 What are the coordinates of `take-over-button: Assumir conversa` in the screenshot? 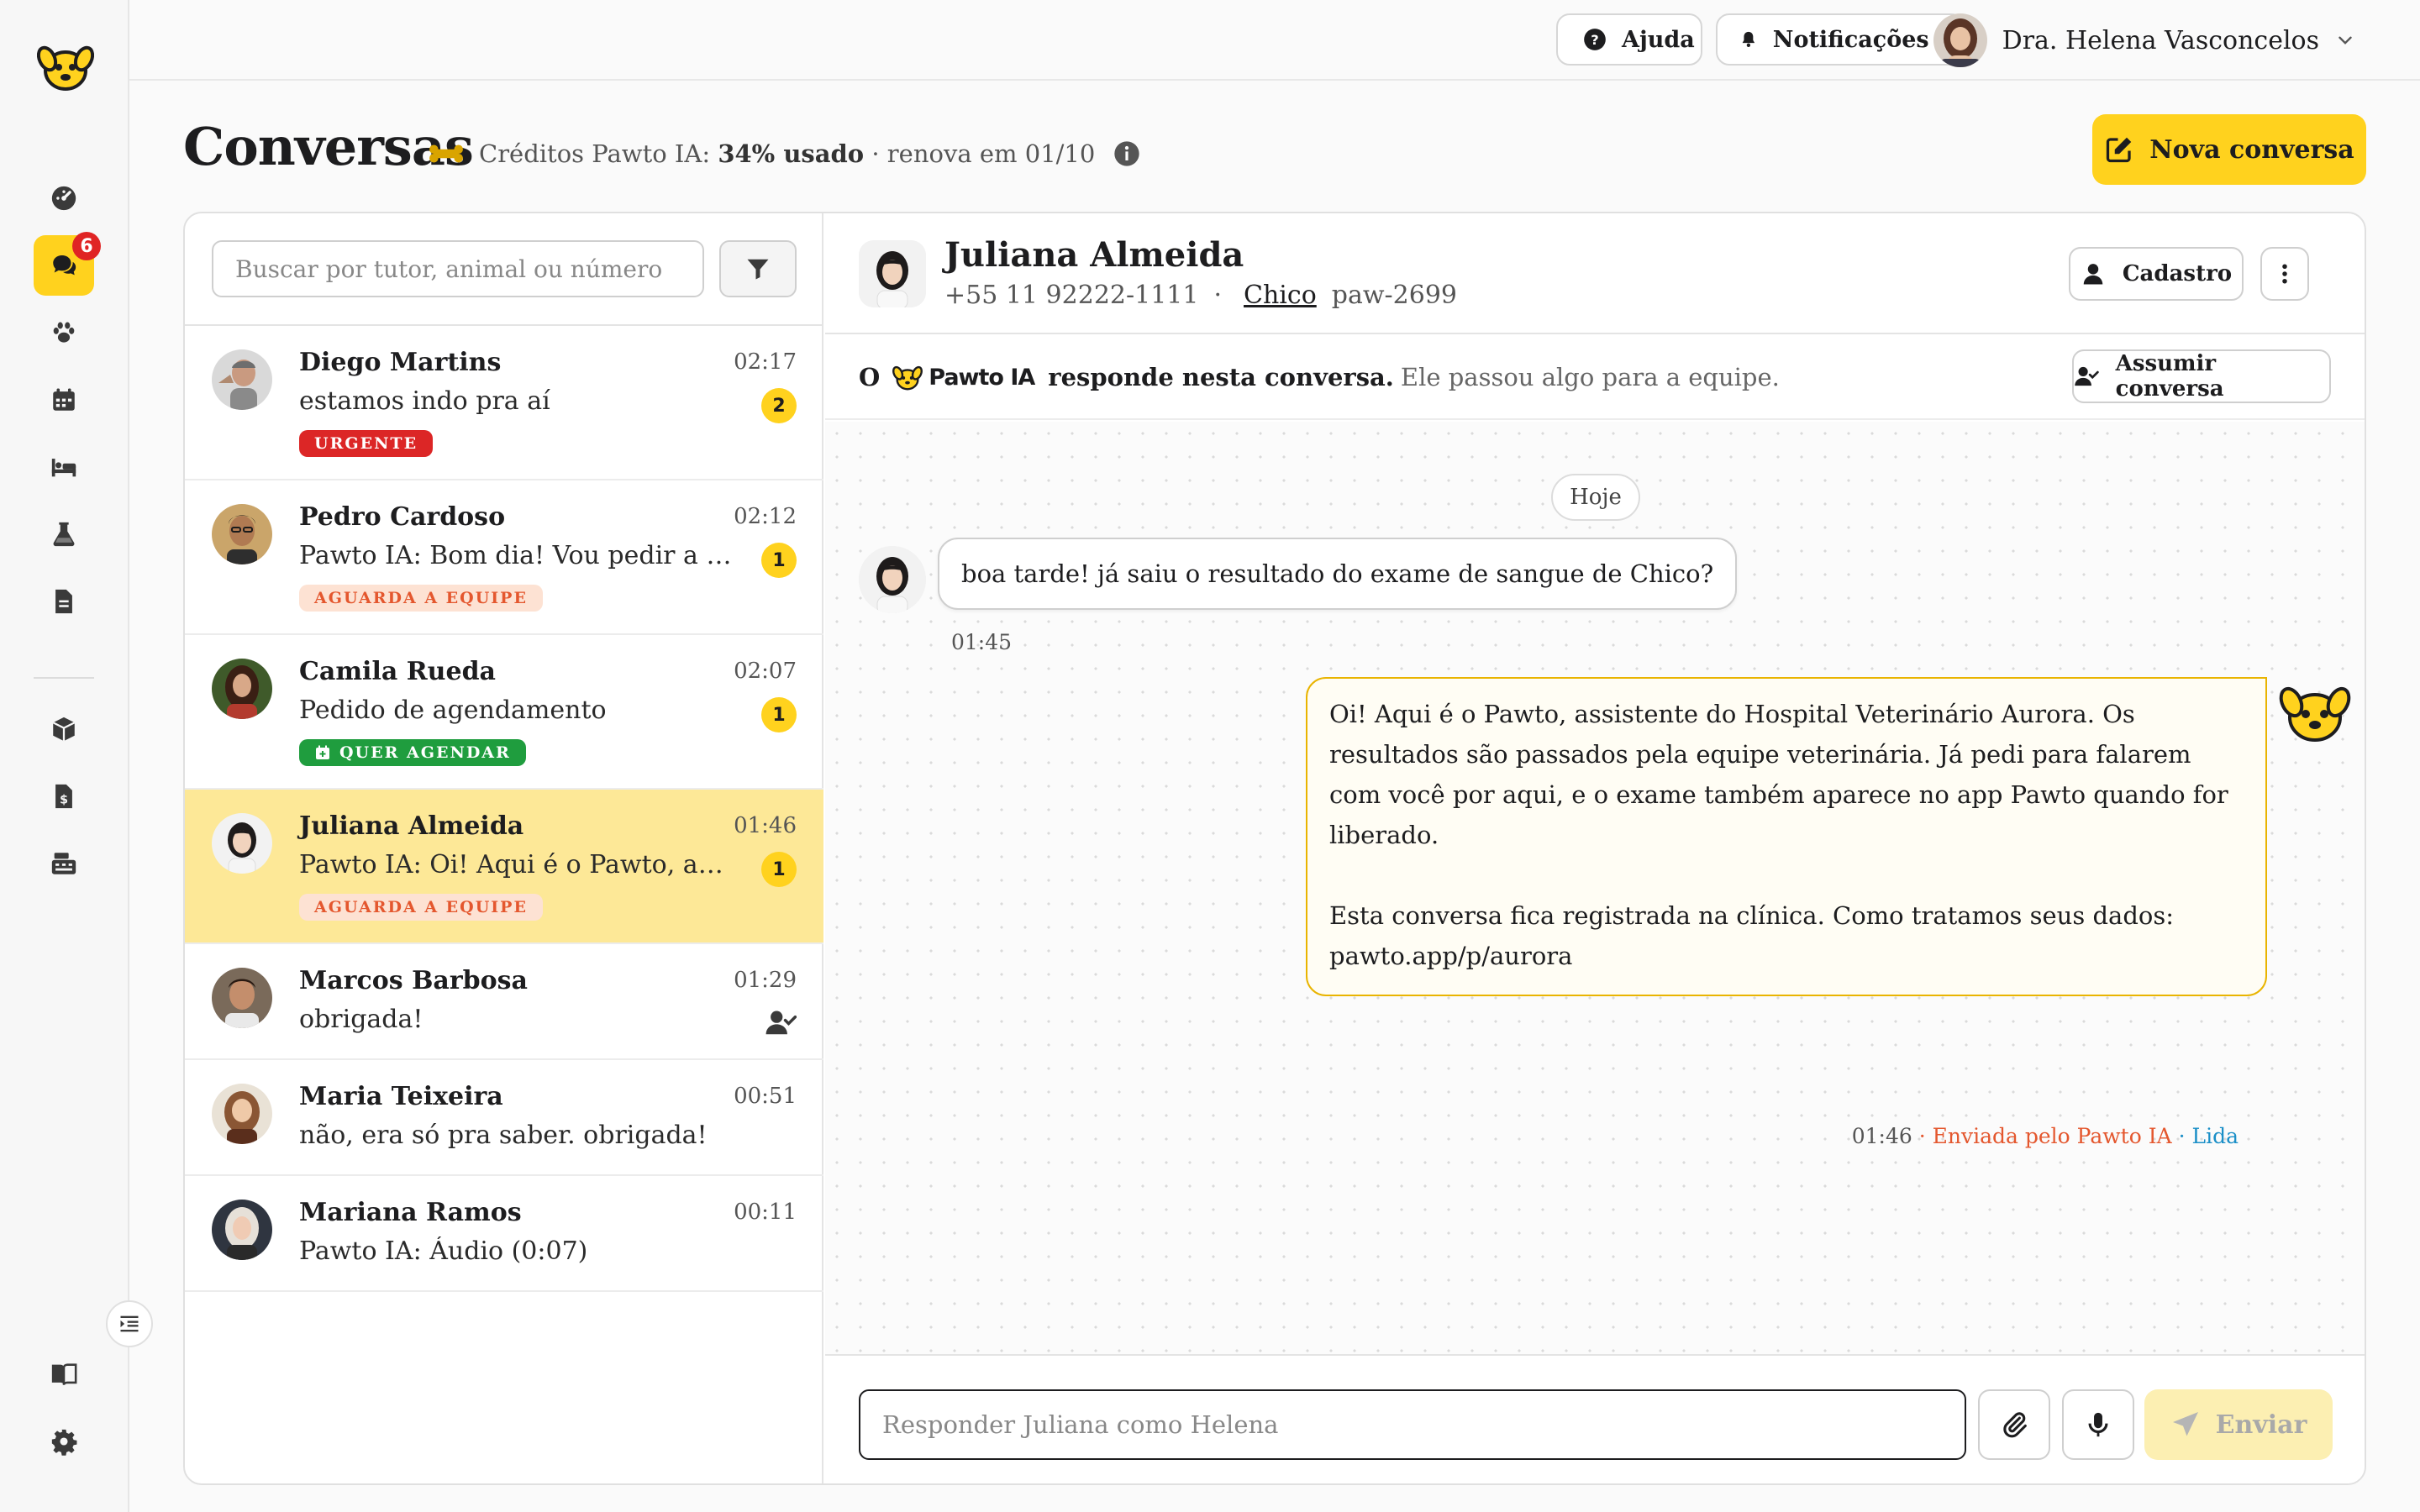 It's located at (2202, 376).